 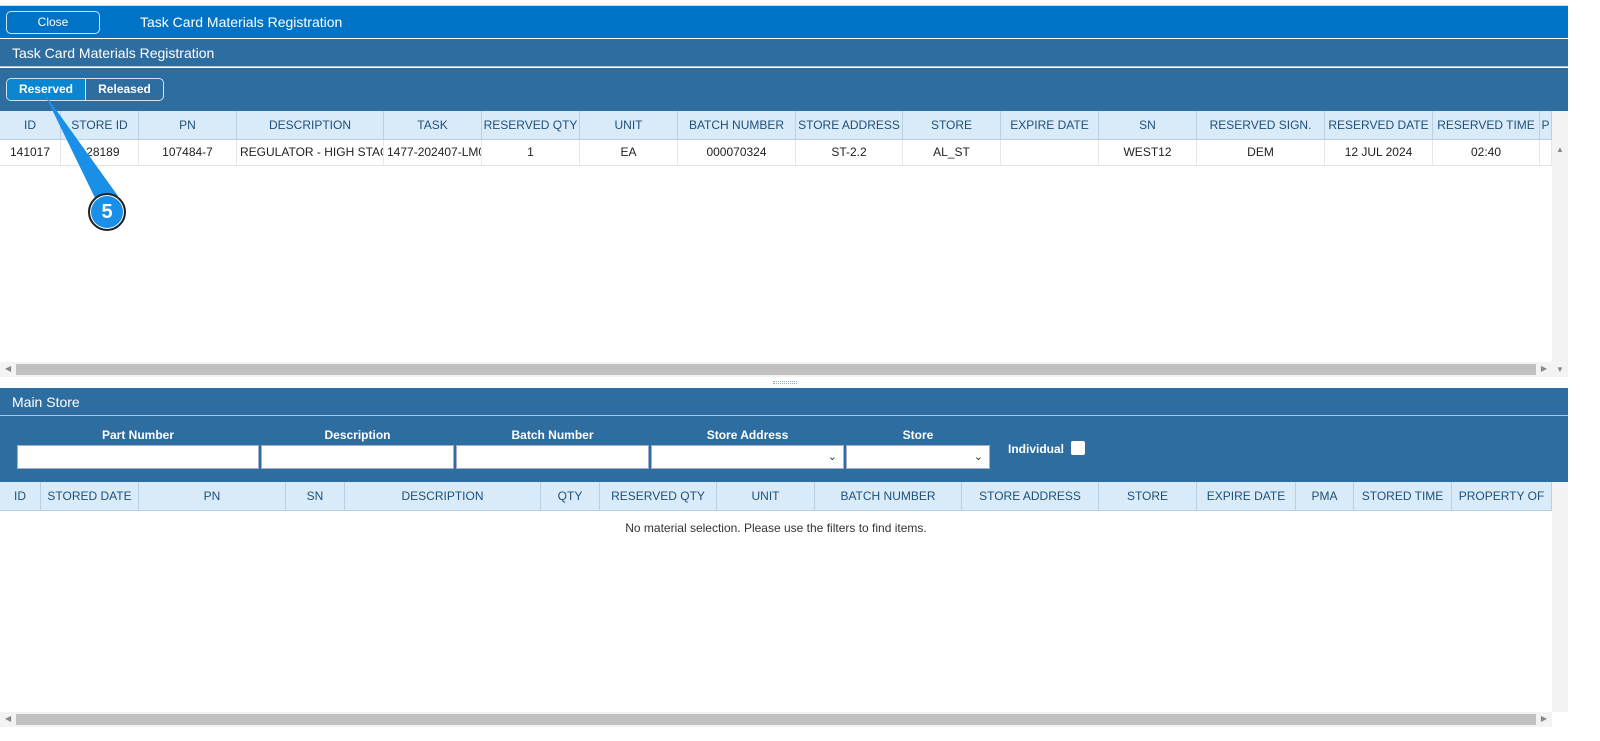 What do you see at coordinates (531, 152) in the screenshot?
I see `table-cell: 1` at bounding box center [531, 152].